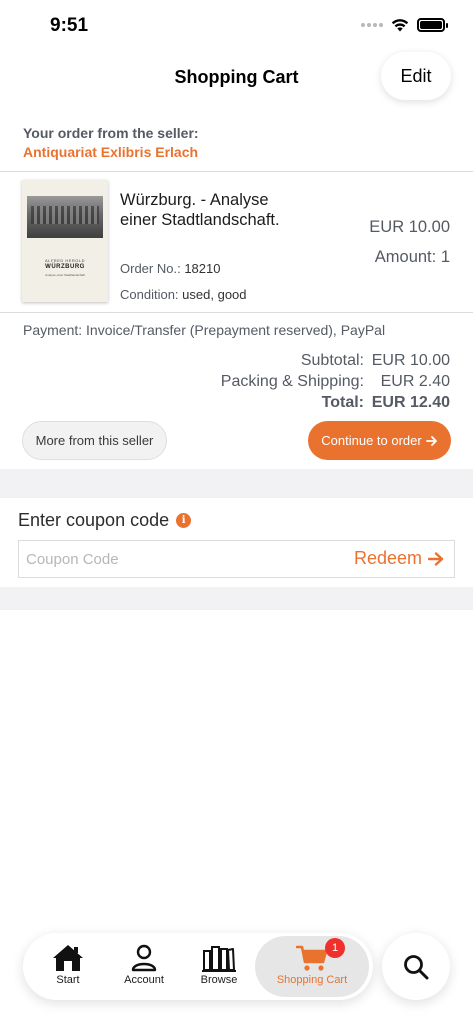  What do you see at coordinates (94, 520) in the screenshot?
I see `coupon-title-text: Enter coupon code` at bounding box center [94, 520].